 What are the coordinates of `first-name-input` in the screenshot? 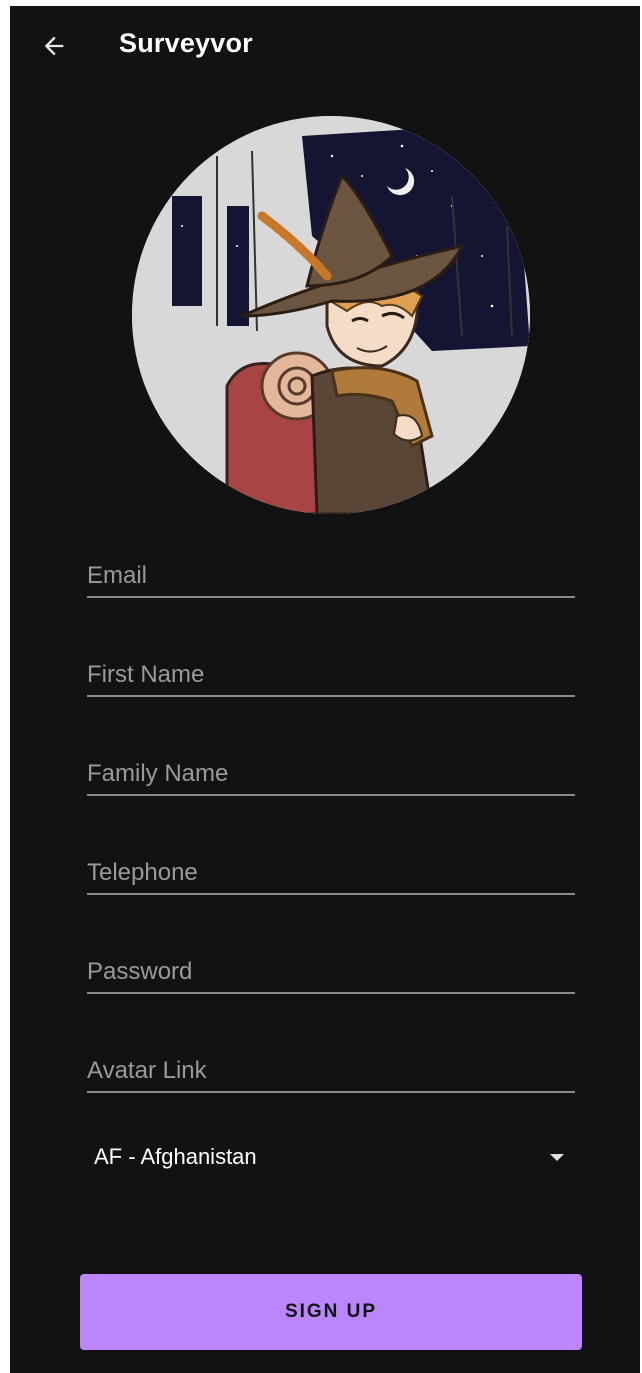 It's located at (331, 675).